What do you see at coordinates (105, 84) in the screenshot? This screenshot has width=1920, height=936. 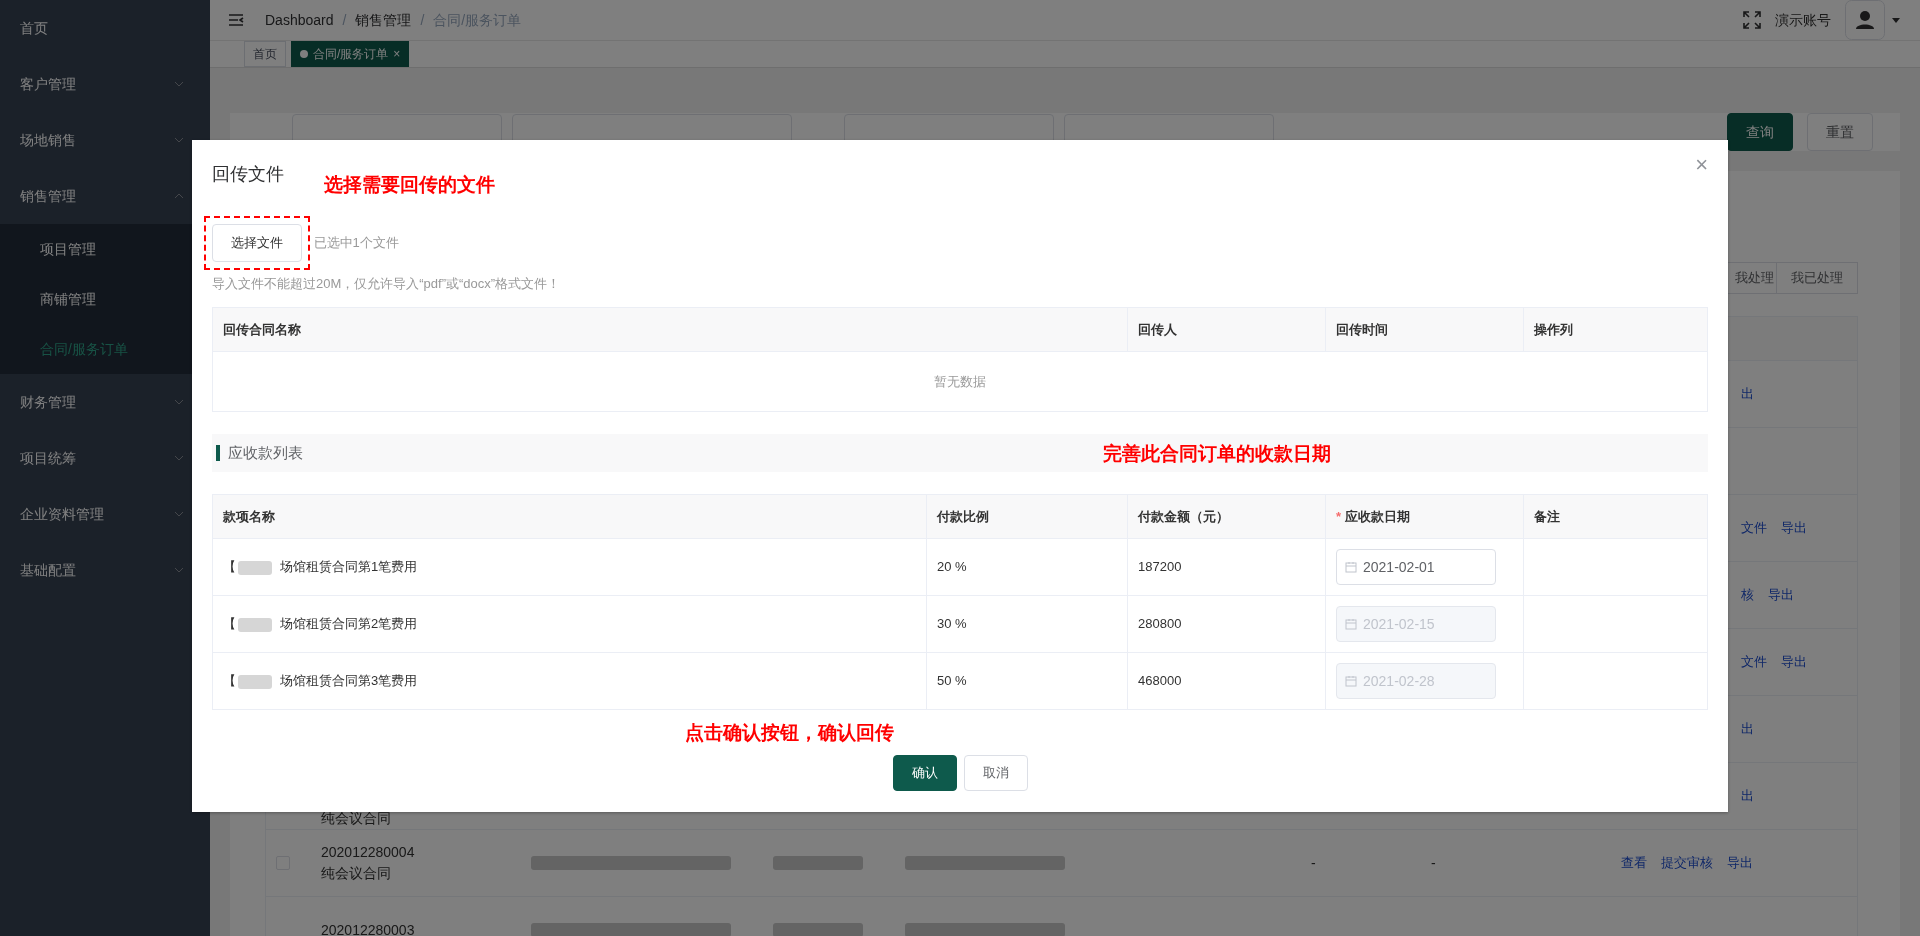 I see `sidebar-item: 客户管理` at bounding box center [105, 84].